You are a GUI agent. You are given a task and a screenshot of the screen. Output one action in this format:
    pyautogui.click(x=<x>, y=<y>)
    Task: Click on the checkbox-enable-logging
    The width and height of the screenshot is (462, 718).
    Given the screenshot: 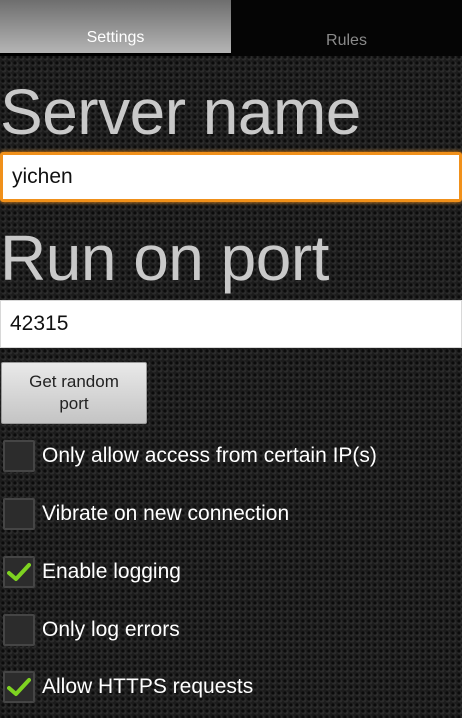 What is the action you would take?
    pyautogui.click(x=19, y=572)
    